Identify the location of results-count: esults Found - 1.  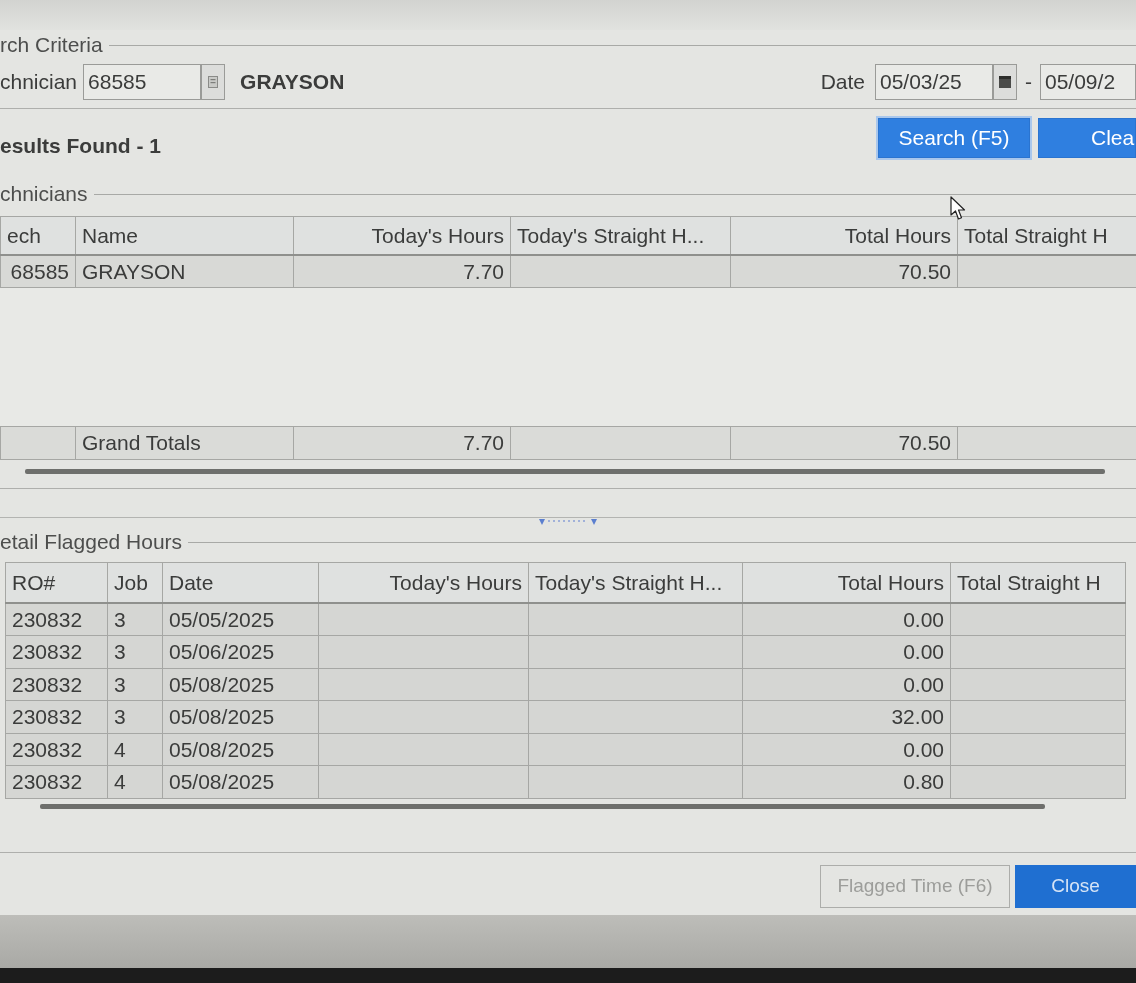
(80, 146).